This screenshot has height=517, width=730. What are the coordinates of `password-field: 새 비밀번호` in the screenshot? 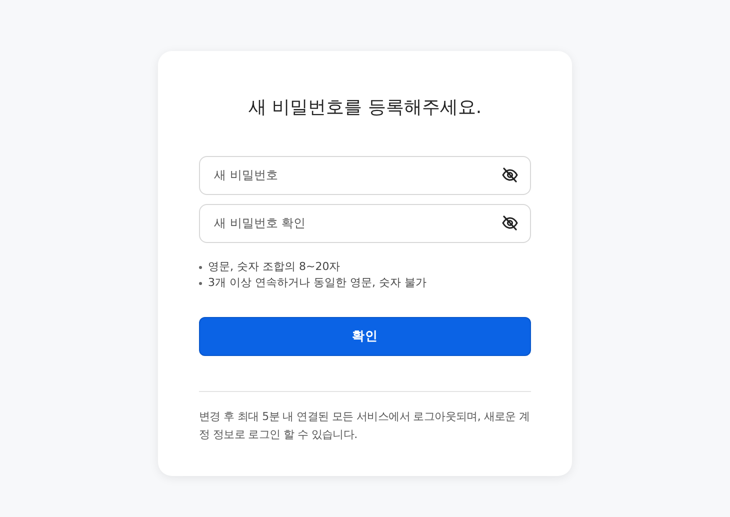 It's located at (365, 175).